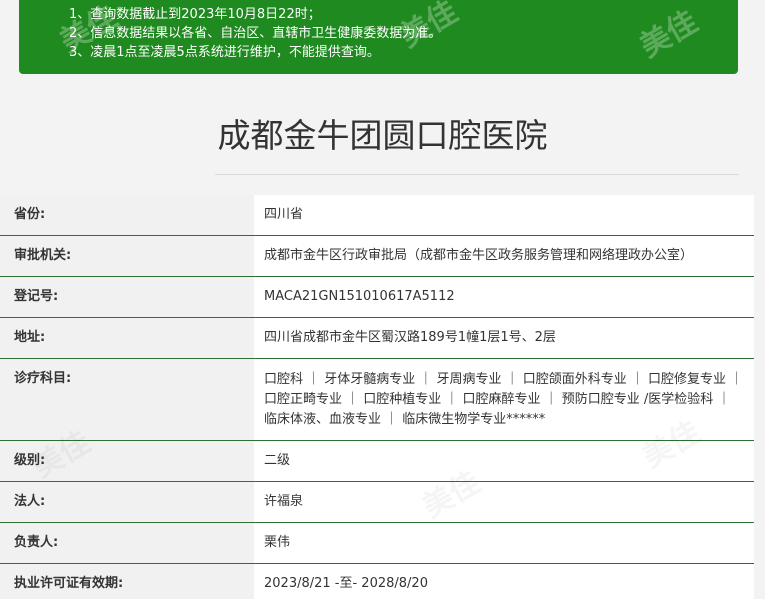  I want to click on table-row-registration-number: 登记号: MACA21GN151010617A5112, so click(377, 297).